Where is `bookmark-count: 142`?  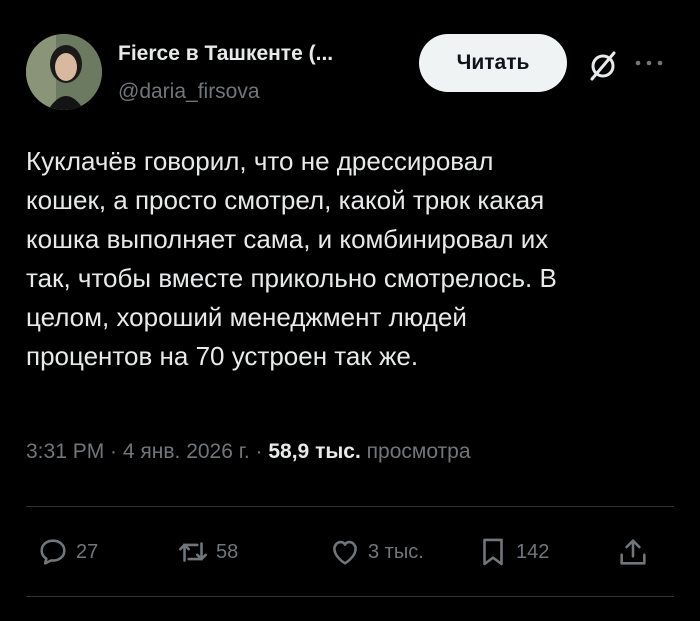 bookmark-count: 142 is located at coordinates (533, 551).